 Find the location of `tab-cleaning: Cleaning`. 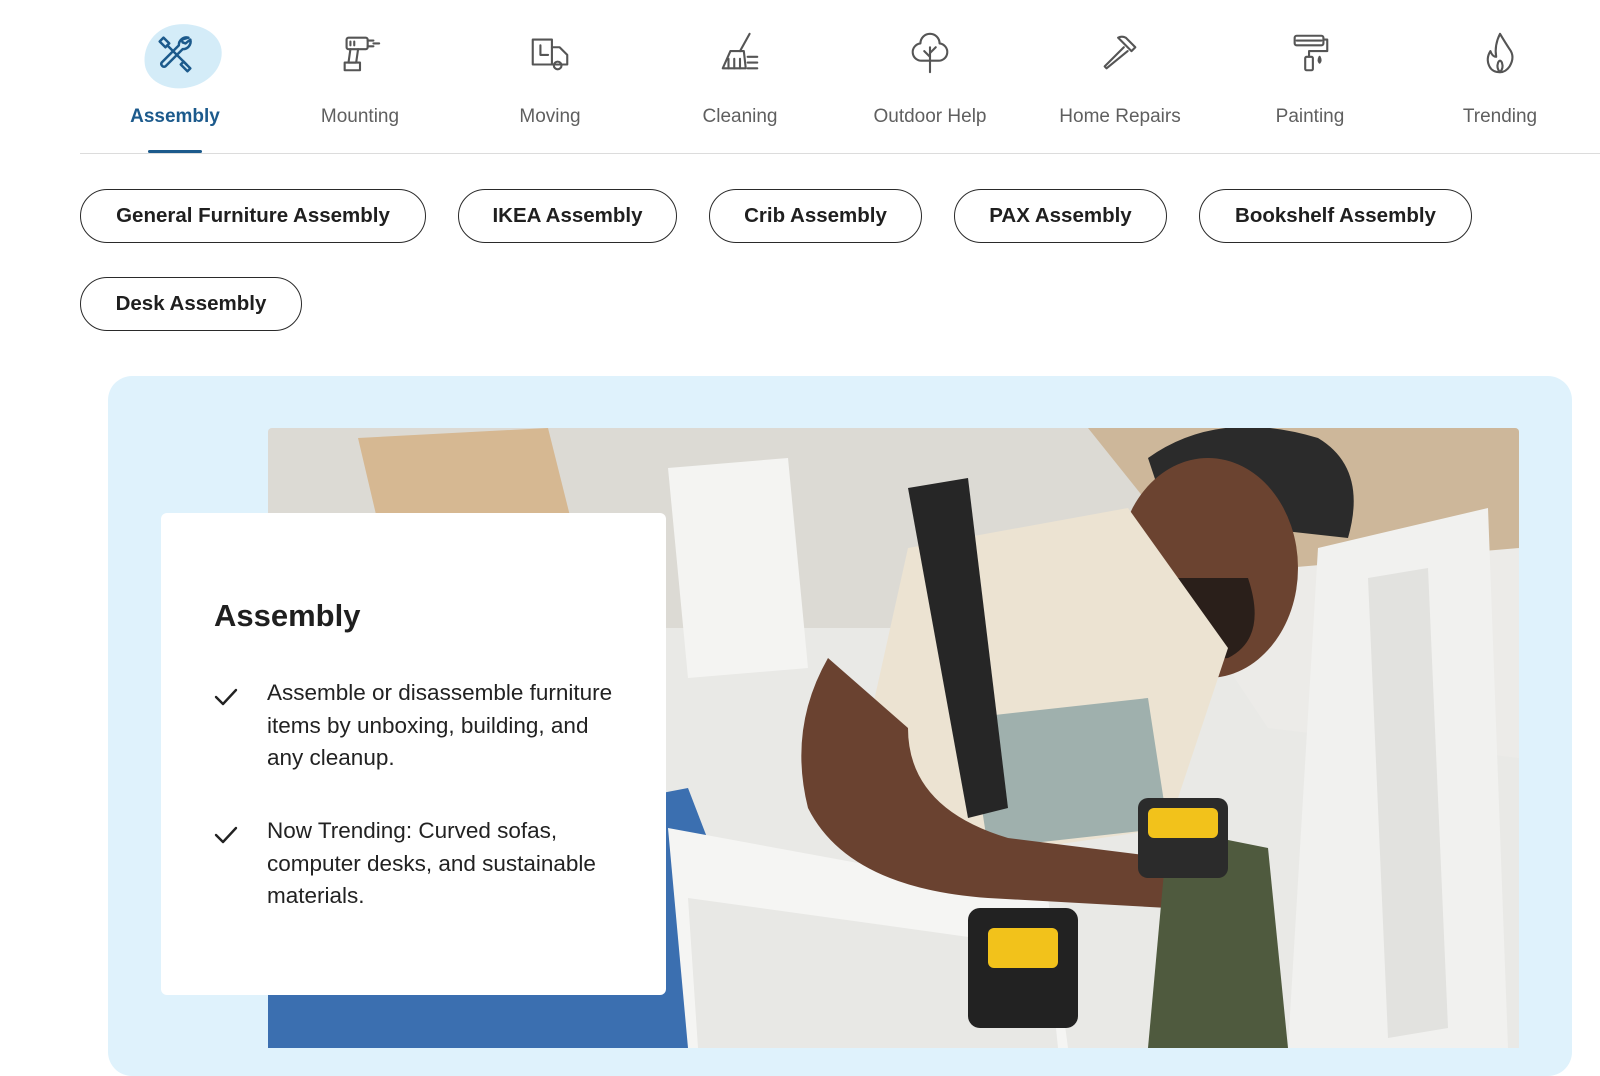

tab-cleaning: Cleaning is located at coordinates (740, 77).